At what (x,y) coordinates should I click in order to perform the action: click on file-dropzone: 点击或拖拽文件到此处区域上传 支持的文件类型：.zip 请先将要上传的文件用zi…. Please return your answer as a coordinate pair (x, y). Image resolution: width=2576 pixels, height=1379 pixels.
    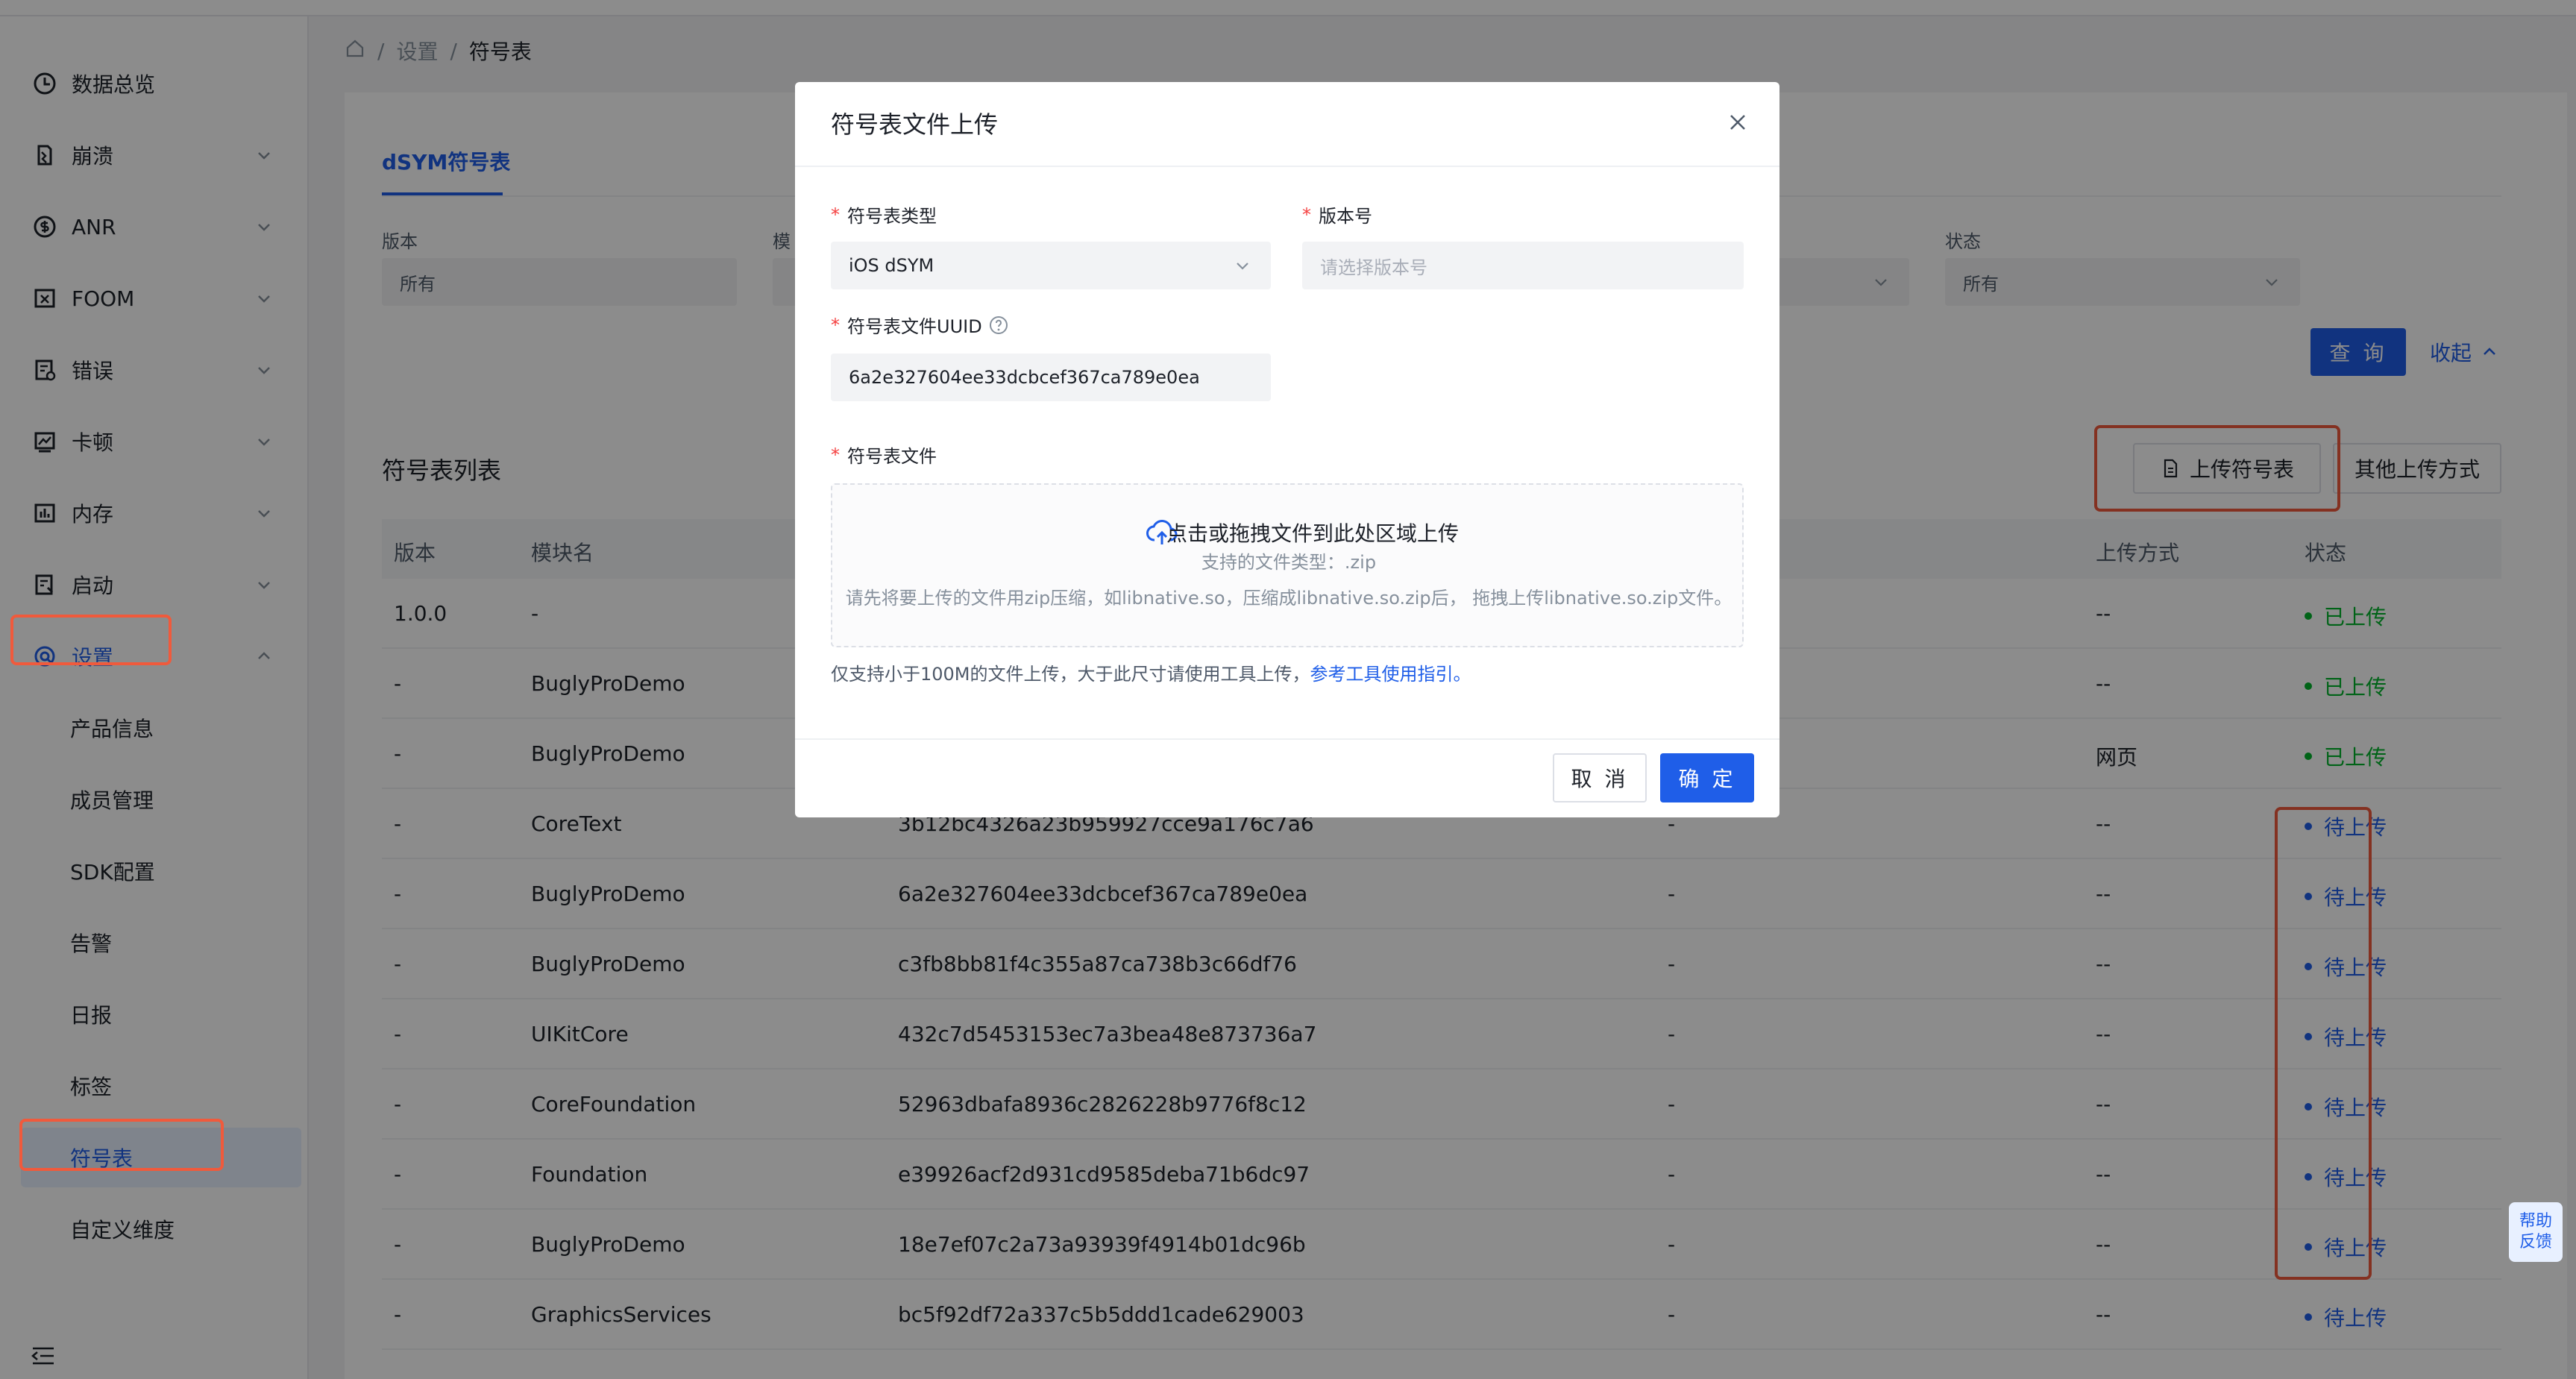
    Looking at the image, I should click on (1287, 565).